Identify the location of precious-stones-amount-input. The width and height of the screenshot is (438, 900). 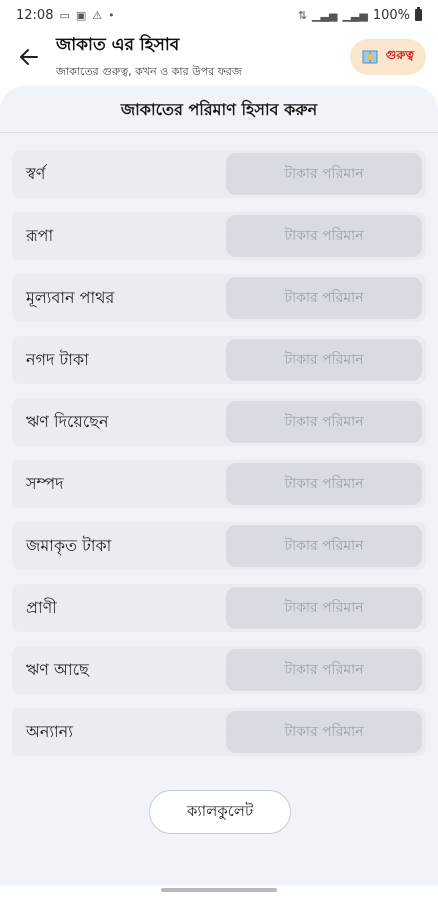
(324, 298).